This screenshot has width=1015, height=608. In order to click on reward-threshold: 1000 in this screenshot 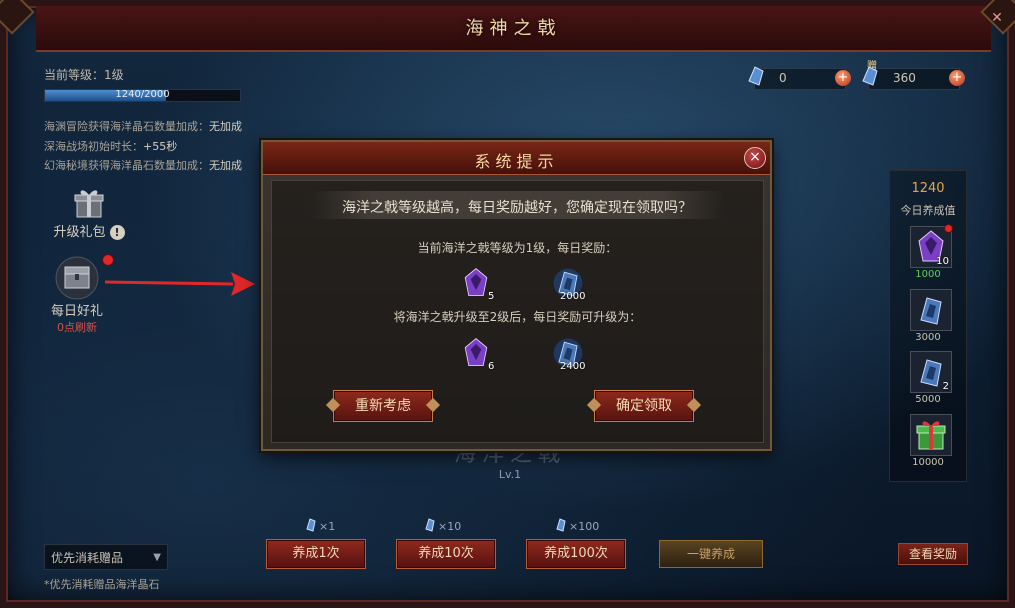, I will do `click(928, 274)`.